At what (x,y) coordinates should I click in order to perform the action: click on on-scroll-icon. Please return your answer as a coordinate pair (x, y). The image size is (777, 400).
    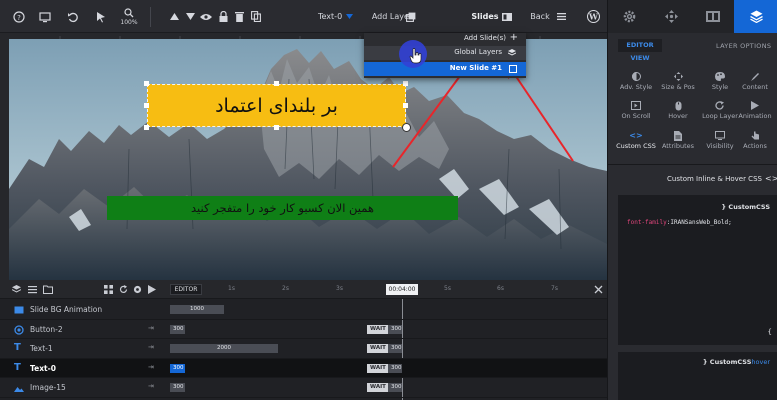
    Looking at the image, I should click on (636, 105).